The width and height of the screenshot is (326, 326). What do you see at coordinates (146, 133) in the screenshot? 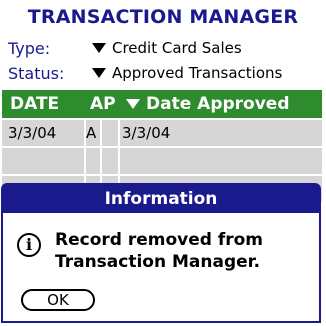
I see `cell-date-approved: 3/3/04` at bounding box center [146, 133].